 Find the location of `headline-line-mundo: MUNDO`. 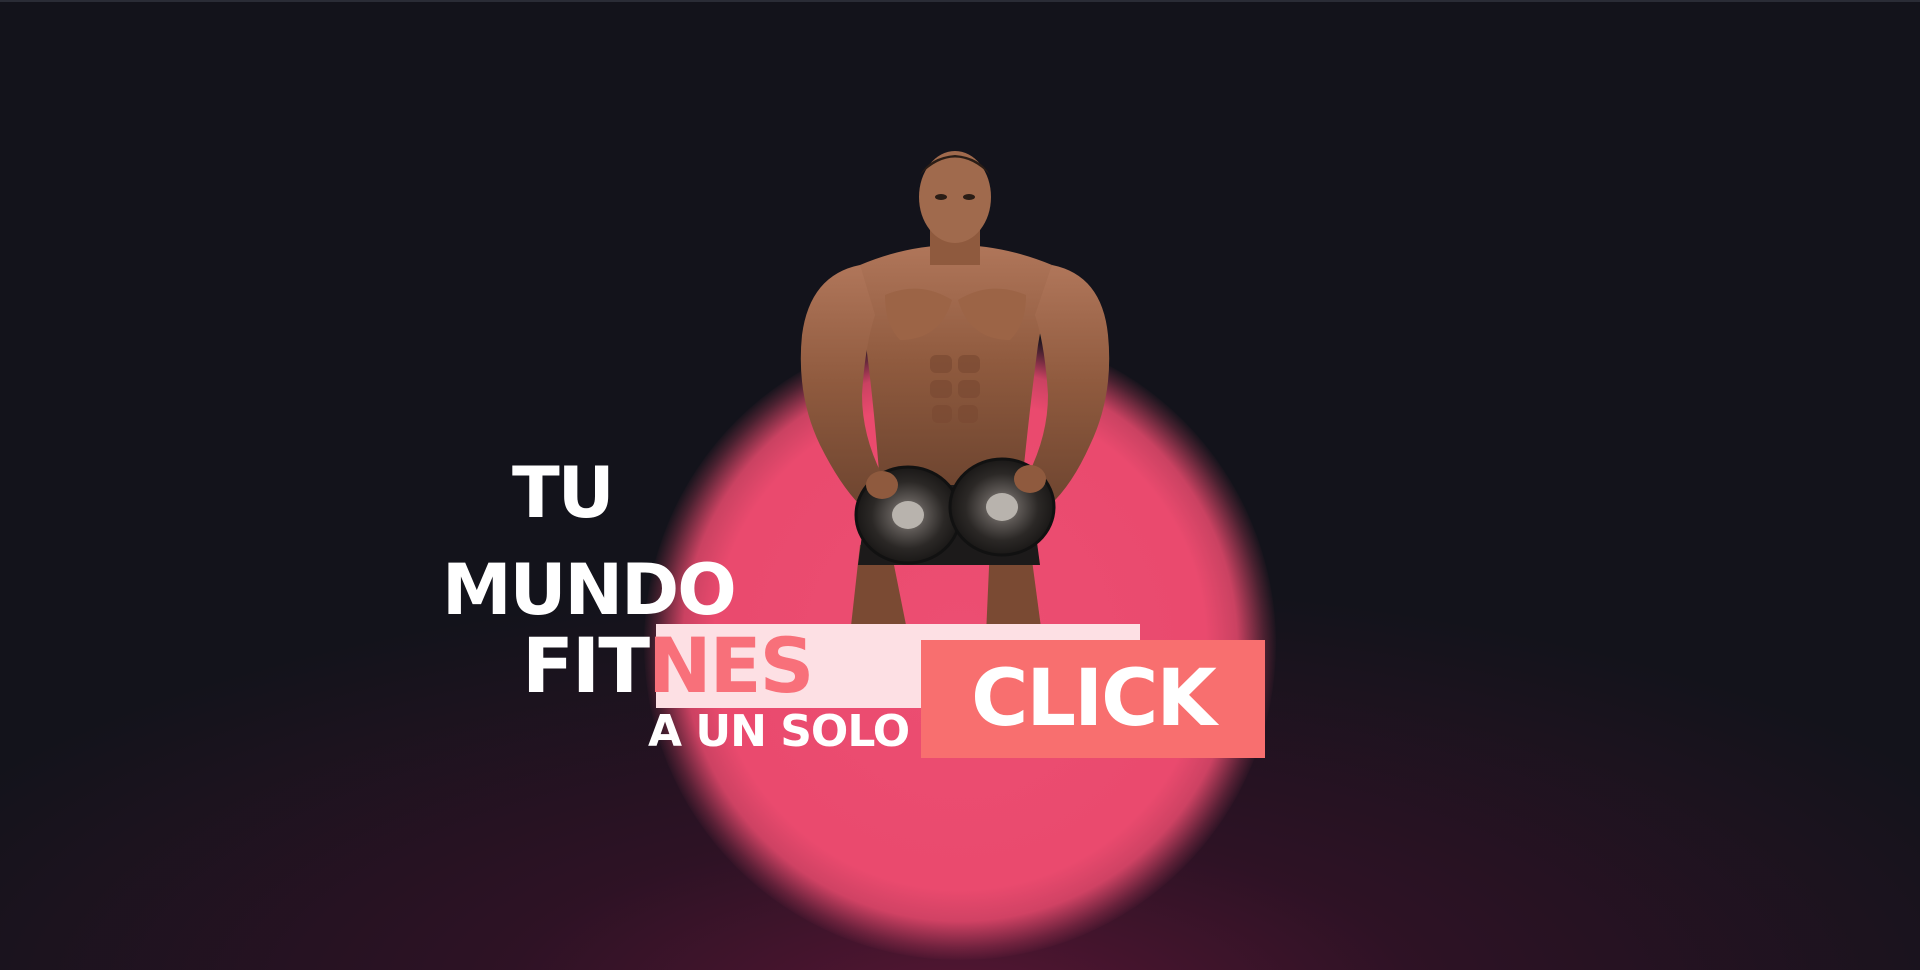

headline-line-mundo: MUNDO is located at coordinates (589, 590).